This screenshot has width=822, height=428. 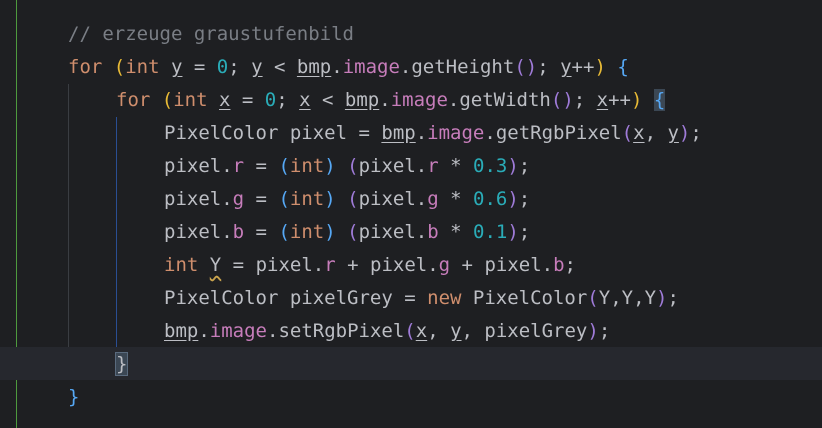 What do you see at coordinates (490, 232) in the screenshot?
I see `number: 0.1` at bounding box center [490, 232].